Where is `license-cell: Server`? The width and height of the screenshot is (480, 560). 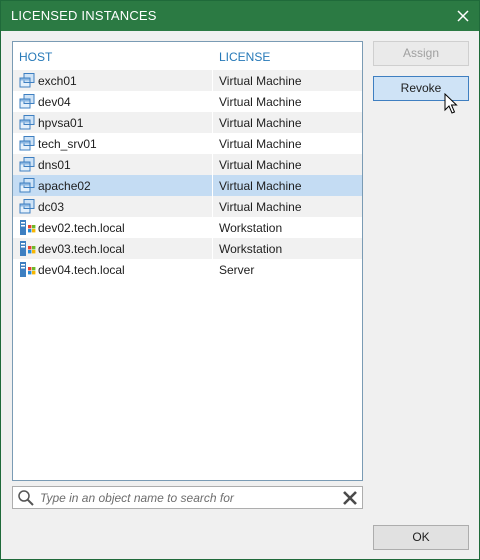
license-cell: Server is located at coordinates (237, 270).